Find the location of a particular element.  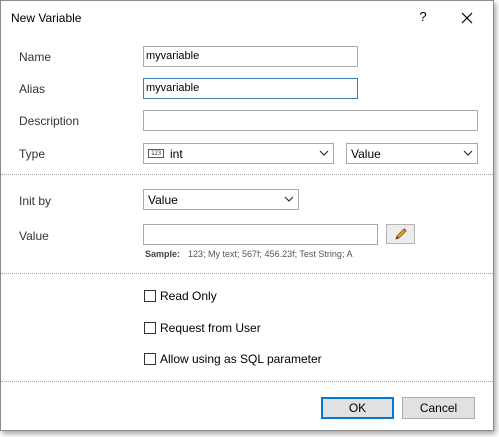

pencil-icon is located at coordinates (401, 234).